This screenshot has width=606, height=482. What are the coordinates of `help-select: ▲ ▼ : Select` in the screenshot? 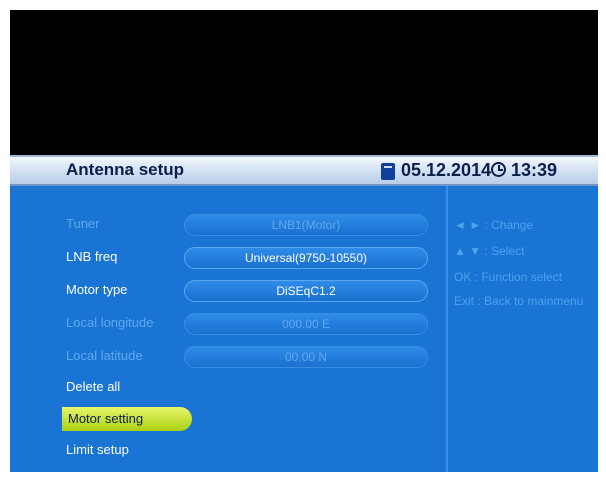 It's located at (489, 251).